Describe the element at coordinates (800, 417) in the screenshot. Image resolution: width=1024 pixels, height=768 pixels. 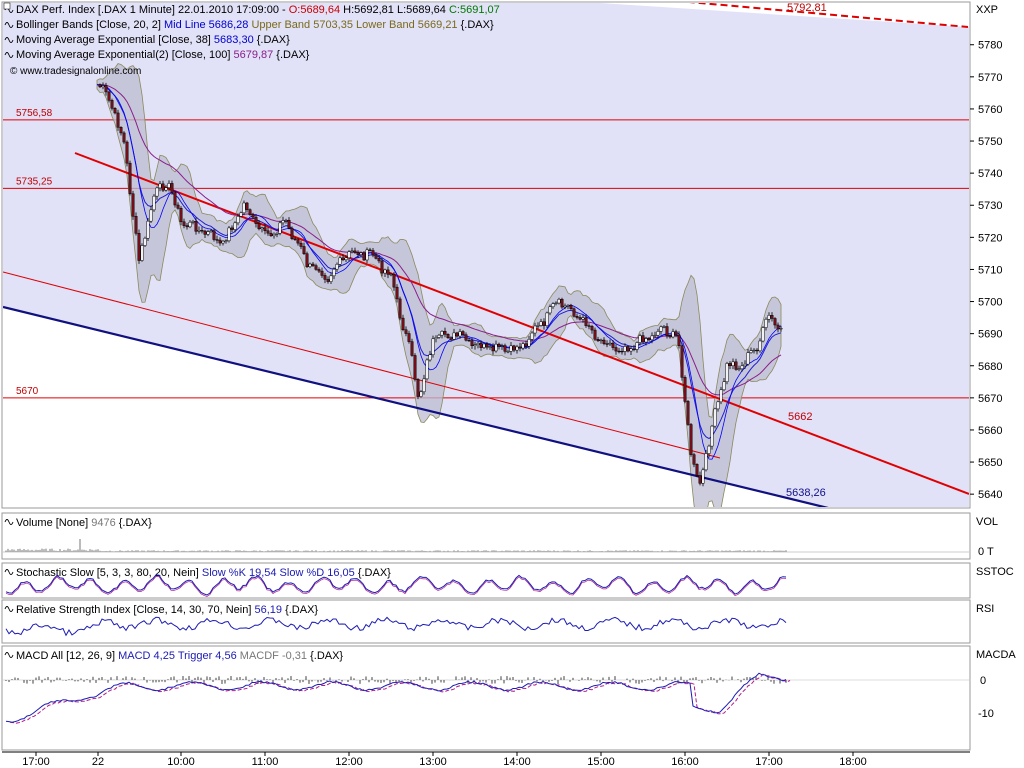
I see `red-trend-value-label: 5662` at that location.